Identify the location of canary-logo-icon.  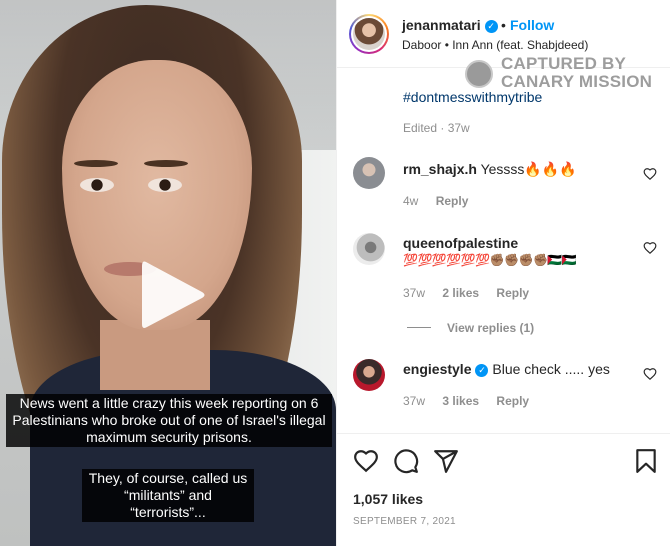
(479, 74).